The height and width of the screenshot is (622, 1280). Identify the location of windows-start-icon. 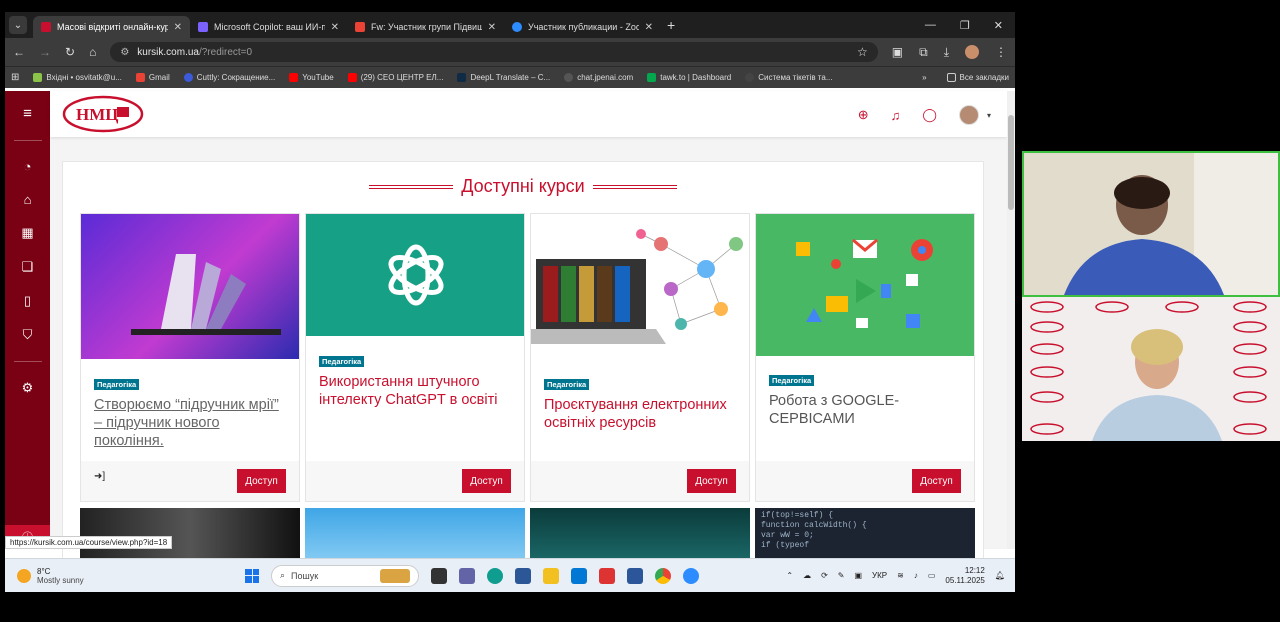
(252, 575).